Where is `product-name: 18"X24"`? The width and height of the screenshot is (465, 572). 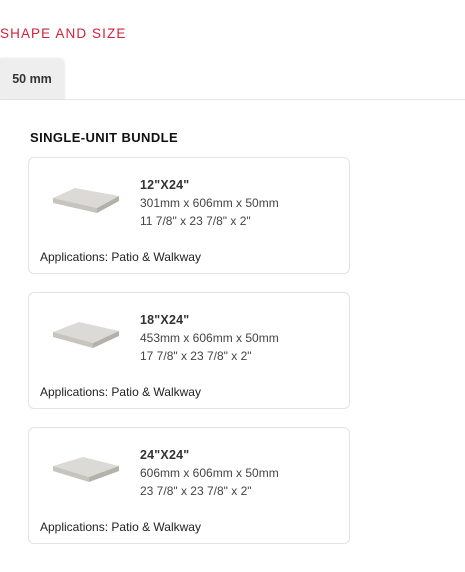
product-name: 18"X24" is located at coordinates (165, 320).